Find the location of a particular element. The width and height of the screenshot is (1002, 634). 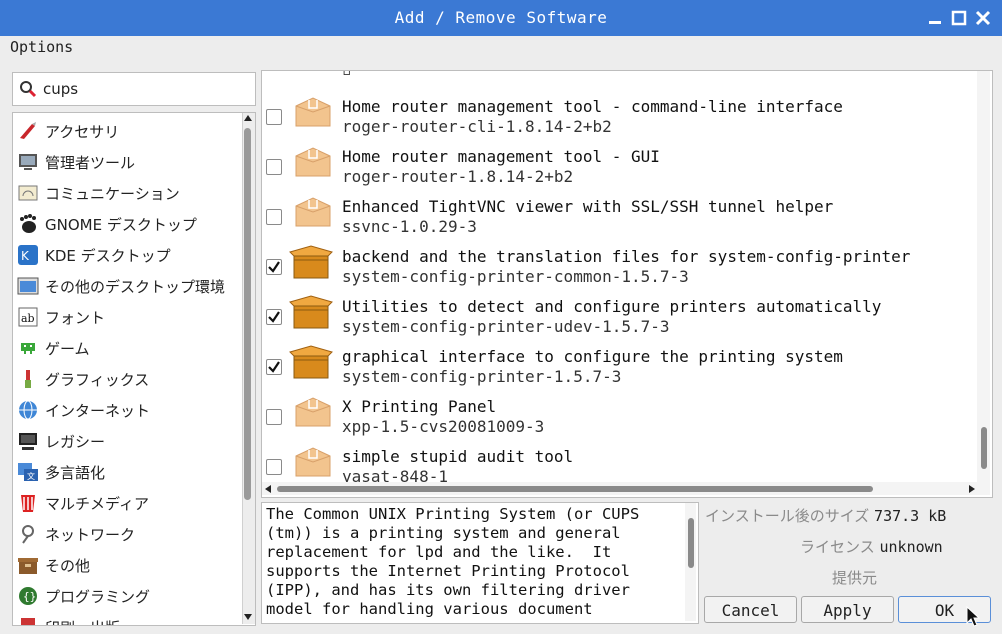

close-icon is located at coordinates (983, 18).